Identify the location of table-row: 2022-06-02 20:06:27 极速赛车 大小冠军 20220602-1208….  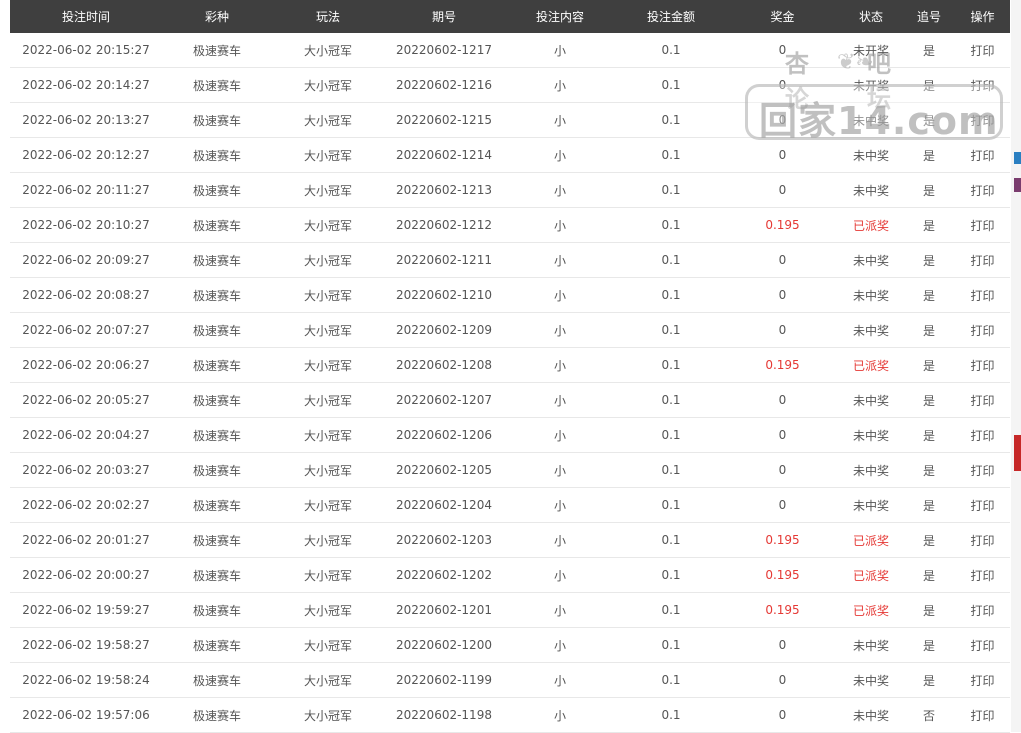
(510, 365).